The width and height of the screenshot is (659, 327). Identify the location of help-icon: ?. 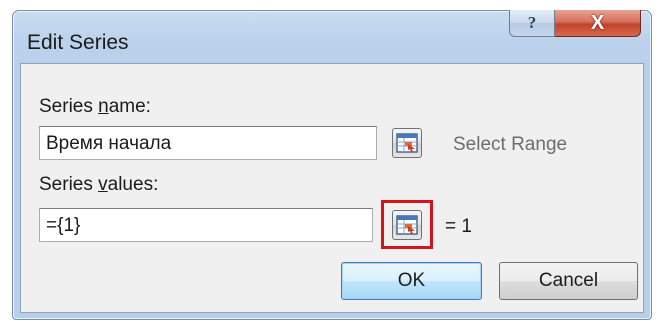
(532, 22).